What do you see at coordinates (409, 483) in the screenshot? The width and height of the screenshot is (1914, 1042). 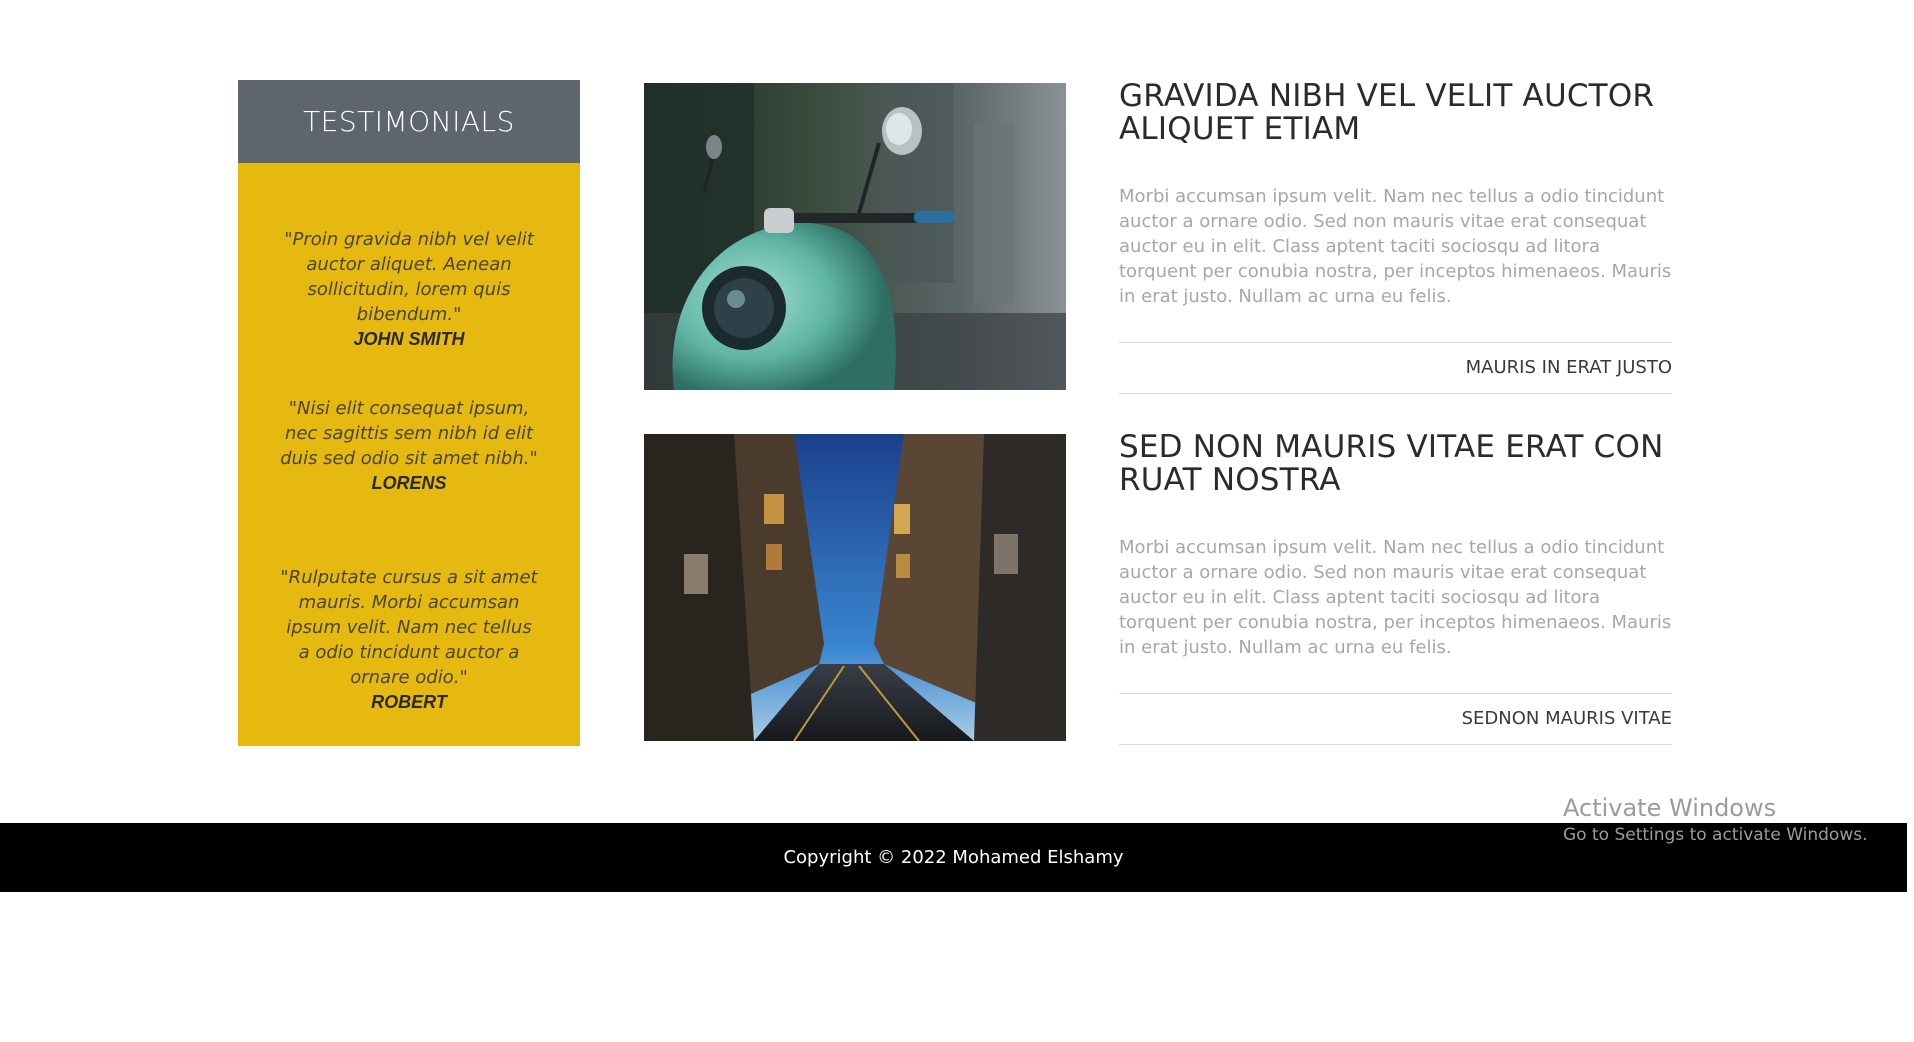 I see `testimonial-author: LORENS` at bounding box center [409, 483].